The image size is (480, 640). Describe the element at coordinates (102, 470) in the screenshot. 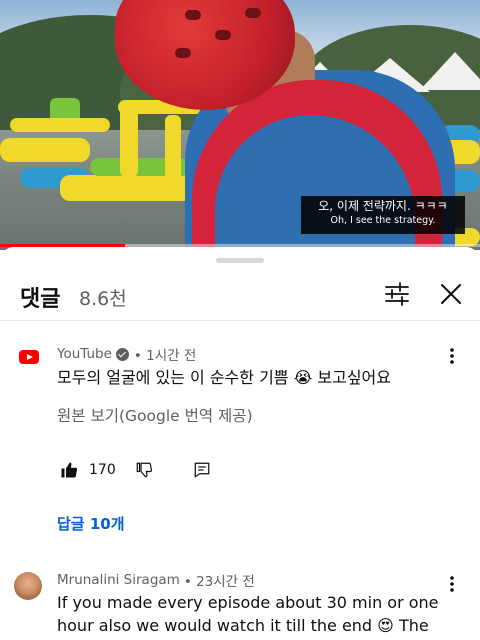

I see `like-count: 170` at that location.